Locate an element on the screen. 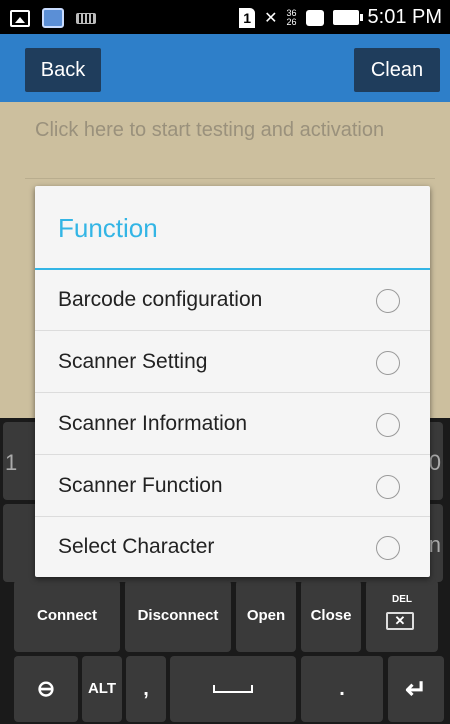 The height and width of the screenshot is (724, 450). notification-icons is located at coordinates (53, 18).